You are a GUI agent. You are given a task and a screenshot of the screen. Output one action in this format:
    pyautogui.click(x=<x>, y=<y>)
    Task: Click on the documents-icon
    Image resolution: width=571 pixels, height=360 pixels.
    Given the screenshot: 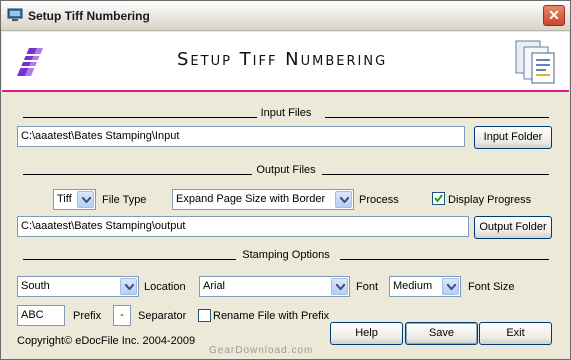 What is the action you would take?
    pyautogui.click(x=535, y=62)
    